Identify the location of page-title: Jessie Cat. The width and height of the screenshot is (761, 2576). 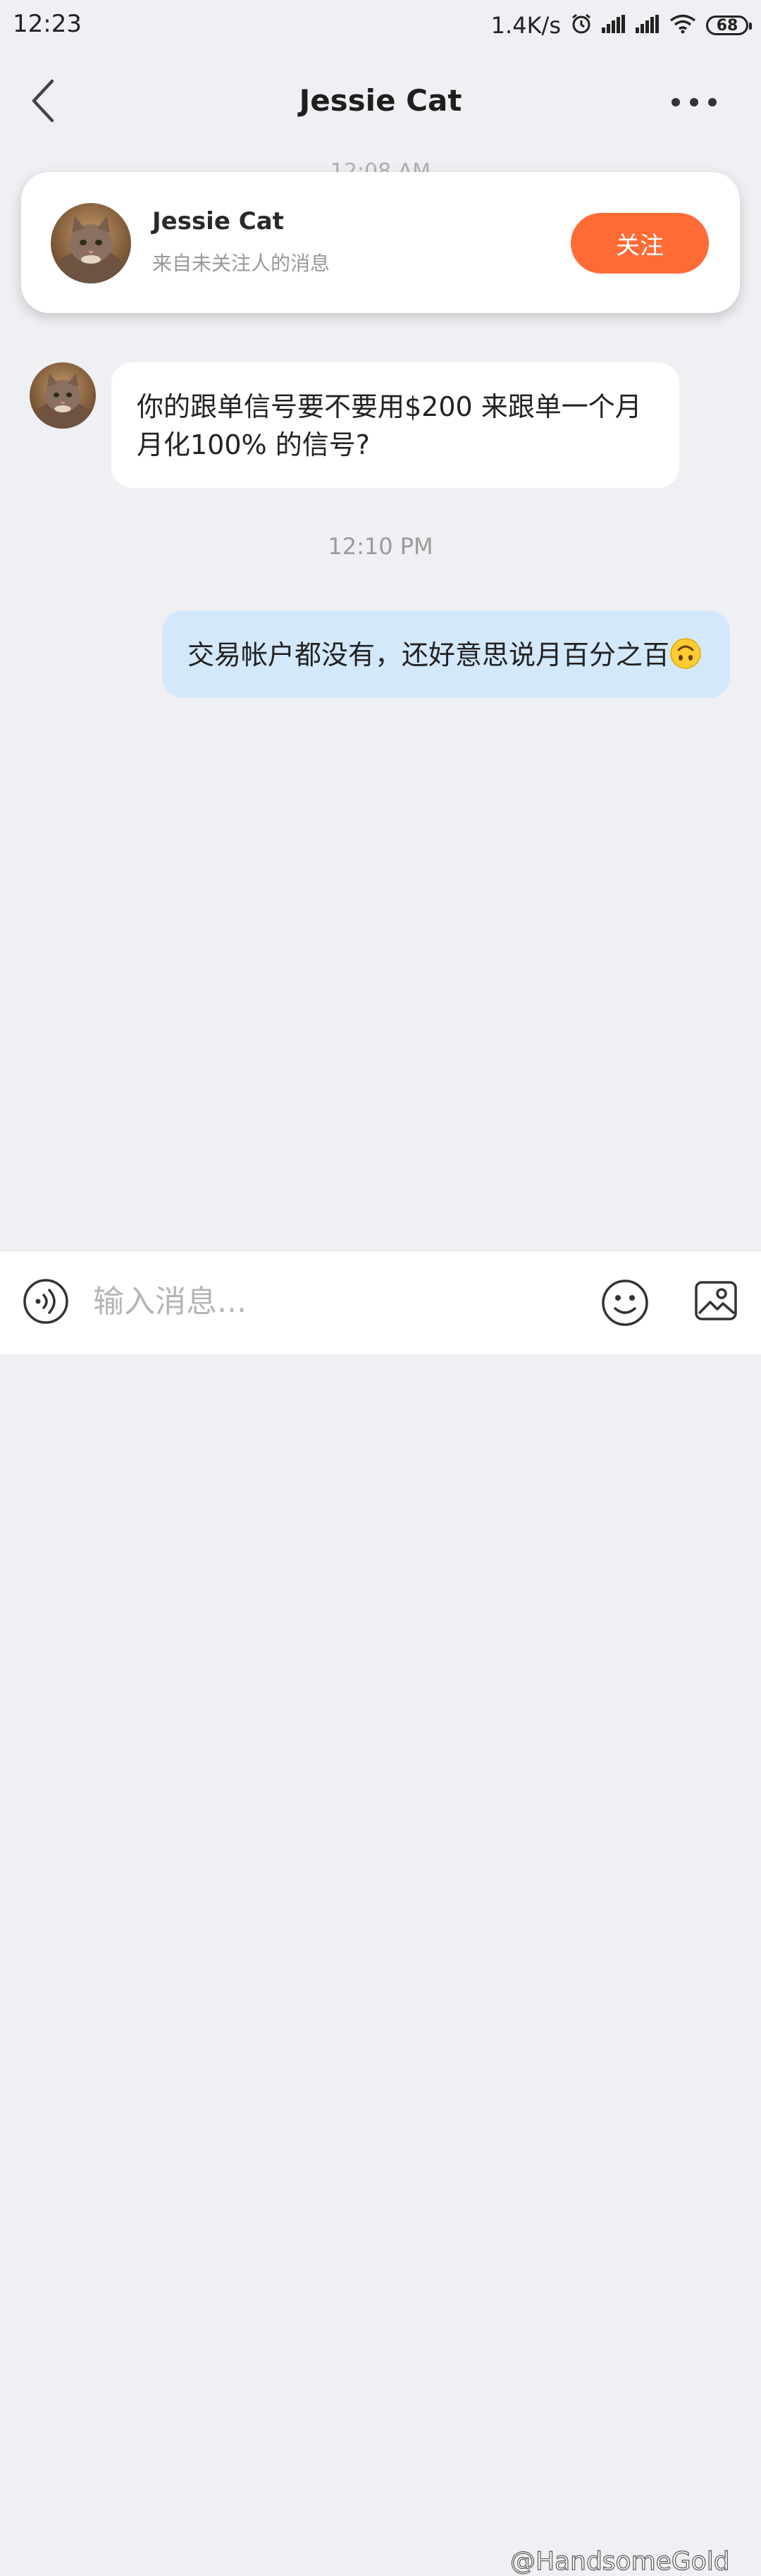
(380, 100).